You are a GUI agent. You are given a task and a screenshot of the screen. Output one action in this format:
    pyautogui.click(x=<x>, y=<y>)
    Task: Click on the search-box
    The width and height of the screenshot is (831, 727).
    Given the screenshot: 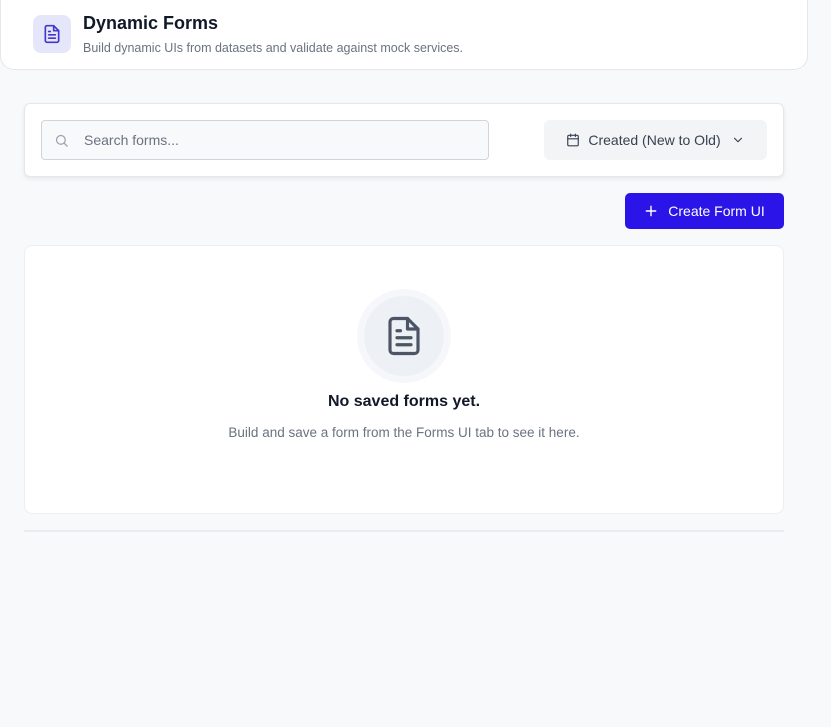 What is the action you would take?
    pyautogui.click(x=265, y=140)
    